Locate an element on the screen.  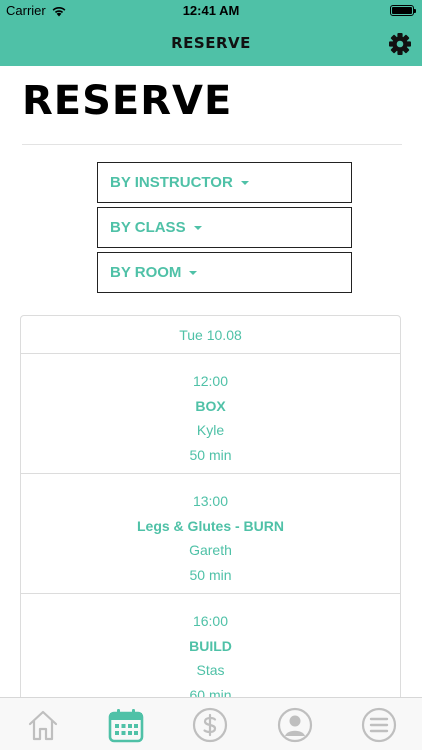
home-icon is located at coordinates (43, 725).